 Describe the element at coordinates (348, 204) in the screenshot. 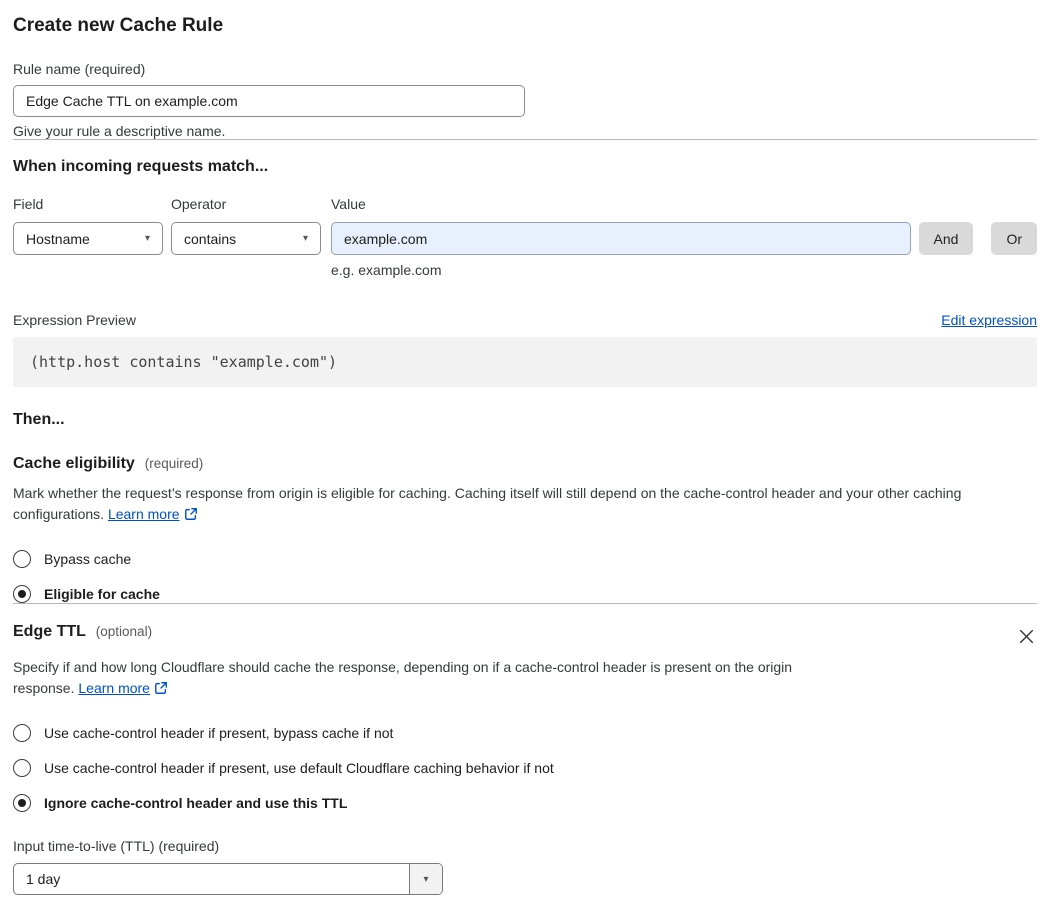

I see `value-label: Value` at that location.